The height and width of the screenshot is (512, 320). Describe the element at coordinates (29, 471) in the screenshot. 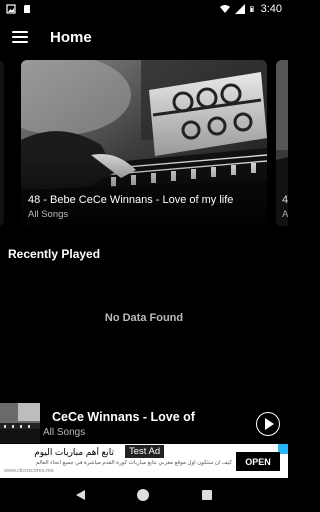

I see `ad-url: www.clicnscores.ma` at that location.